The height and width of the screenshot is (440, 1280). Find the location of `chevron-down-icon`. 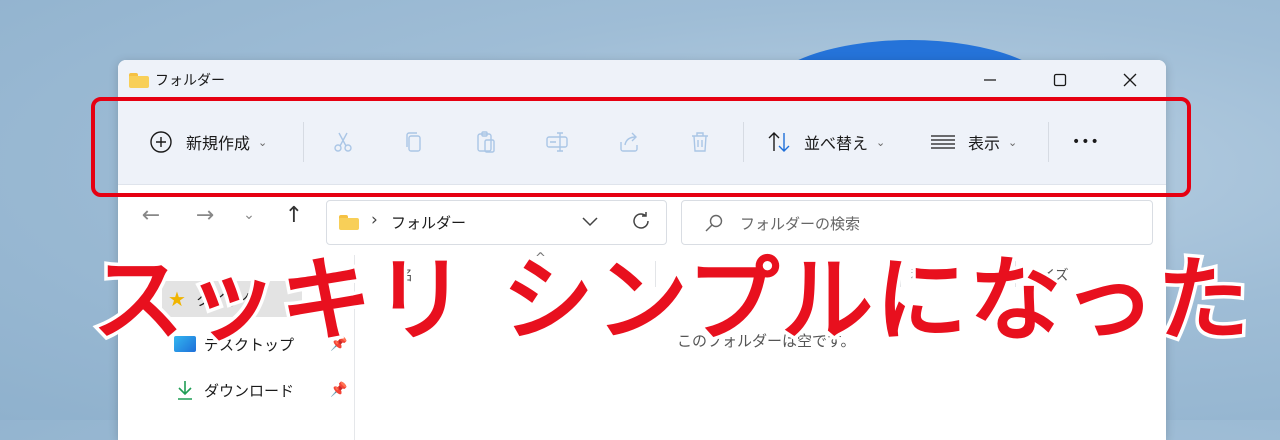

chevron-down-icon is located at coordinates (590, 222).